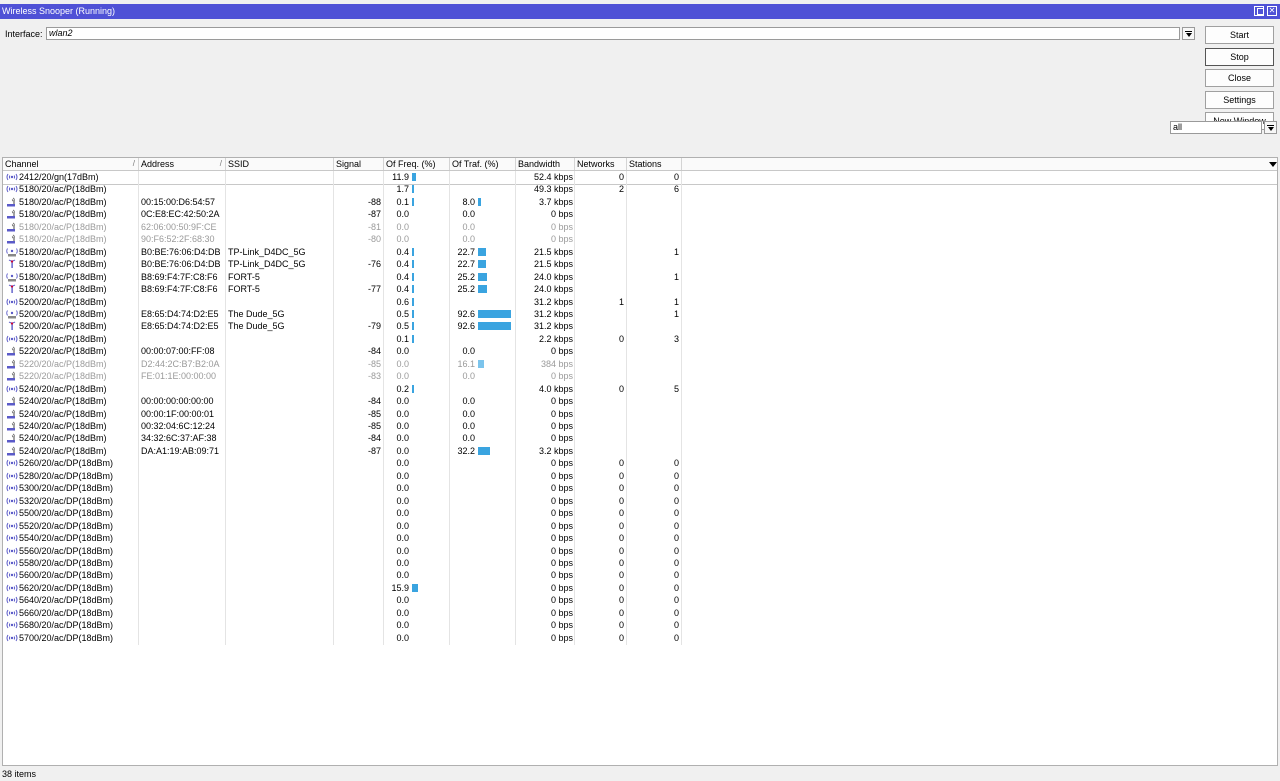  I want to click on table-row: 5540/20/ac/DP(18dBm) 0.0 0 bps 0 0, so click(640, 538).